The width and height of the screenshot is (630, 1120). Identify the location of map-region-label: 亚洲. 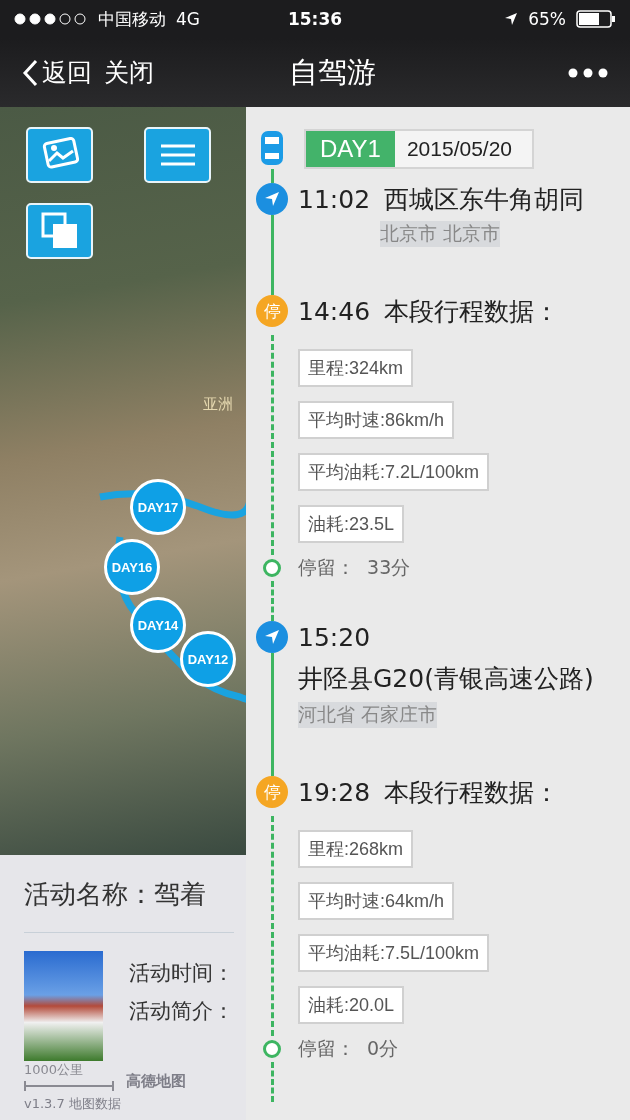
(218, 404).